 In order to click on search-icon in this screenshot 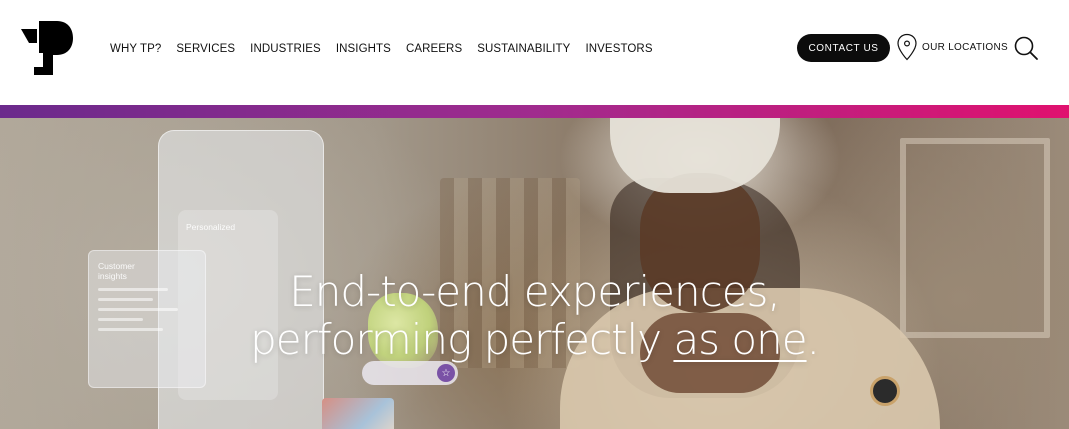, I will do `click(1026, 48)`.